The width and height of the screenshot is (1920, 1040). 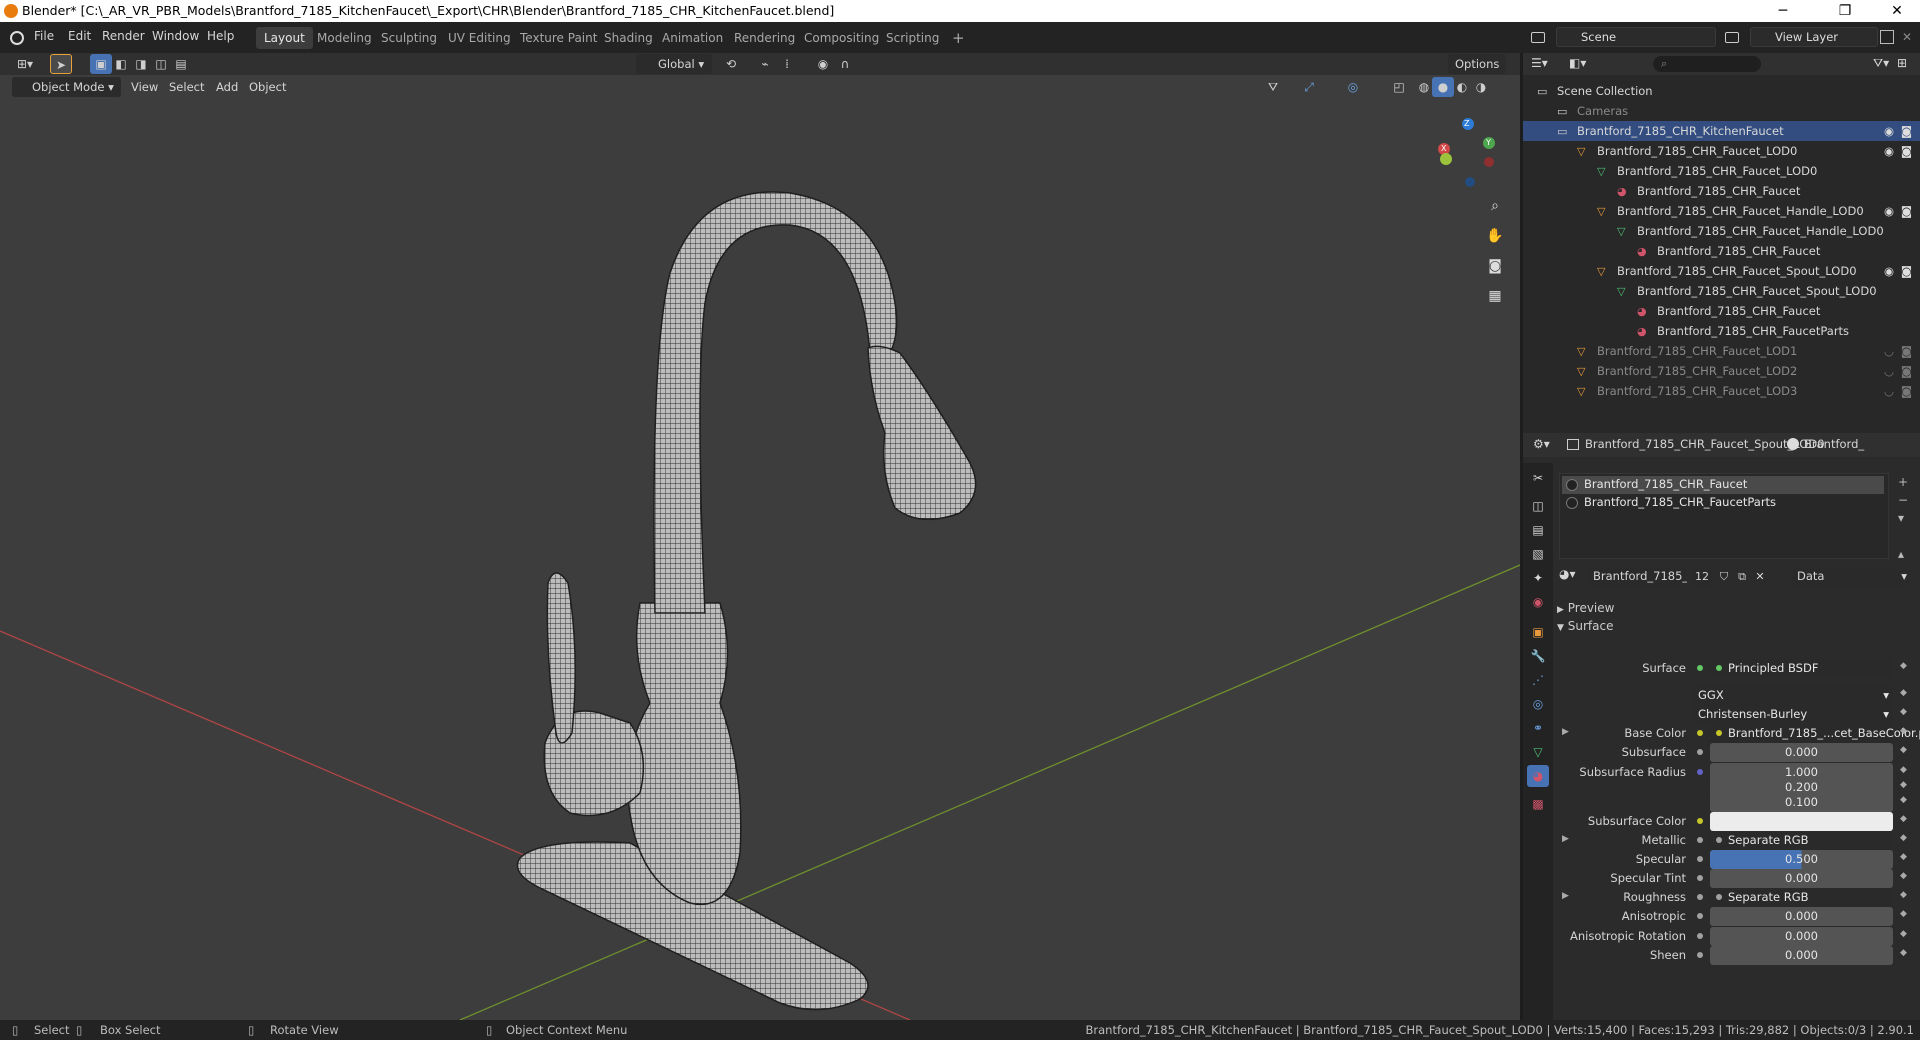 I want to click on perspective-toggle-icon: ▦, so click(x=1495, y=296).